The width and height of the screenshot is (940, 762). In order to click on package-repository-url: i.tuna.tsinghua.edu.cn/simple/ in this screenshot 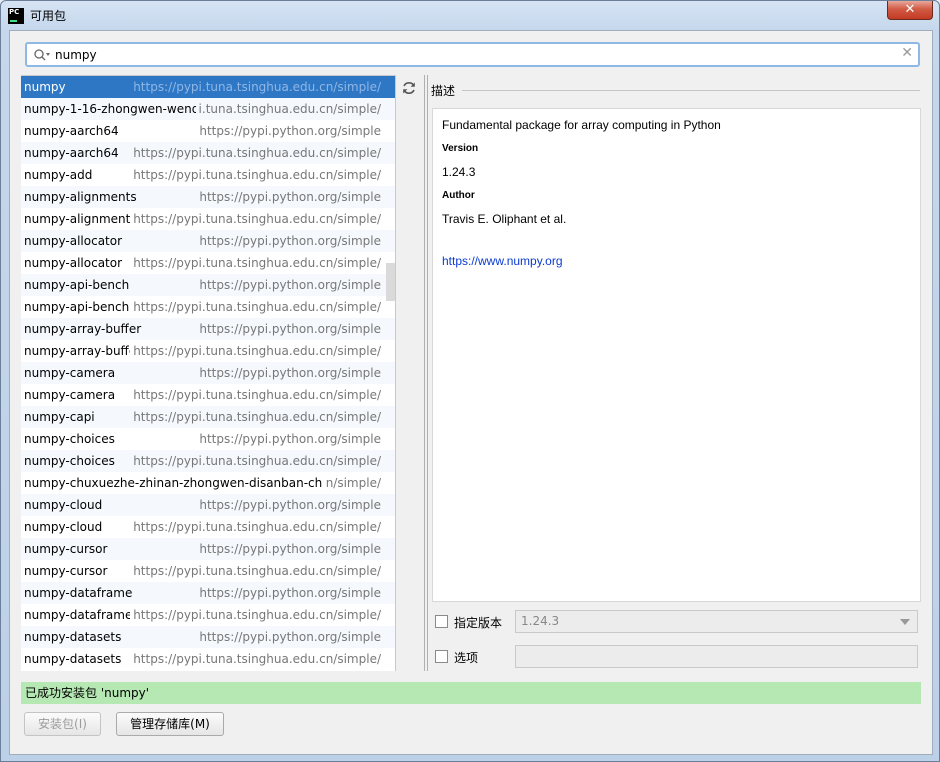, I will do `click(288, 109)`.